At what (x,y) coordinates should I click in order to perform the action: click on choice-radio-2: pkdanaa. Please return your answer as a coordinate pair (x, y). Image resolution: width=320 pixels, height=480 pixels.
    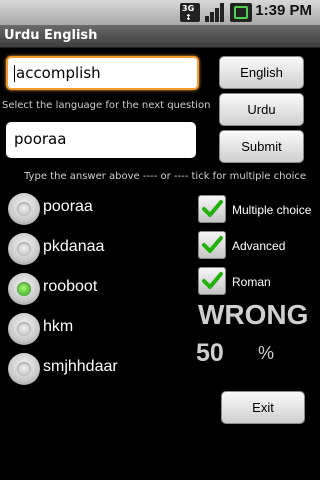
    Looking at the image, I should click on (98, 249).